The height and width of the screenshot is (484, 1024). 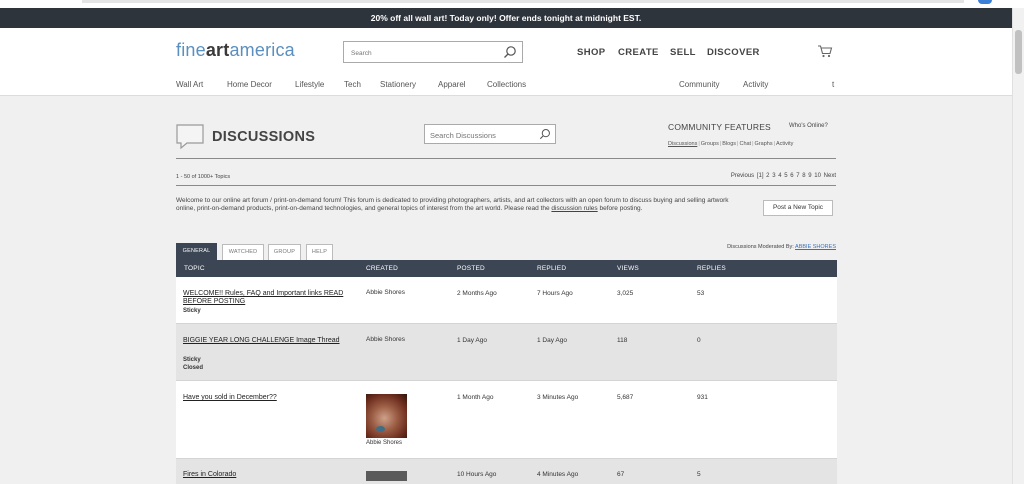 I want to click on feature-link-groups: Groups, so click(x=710, y=144).